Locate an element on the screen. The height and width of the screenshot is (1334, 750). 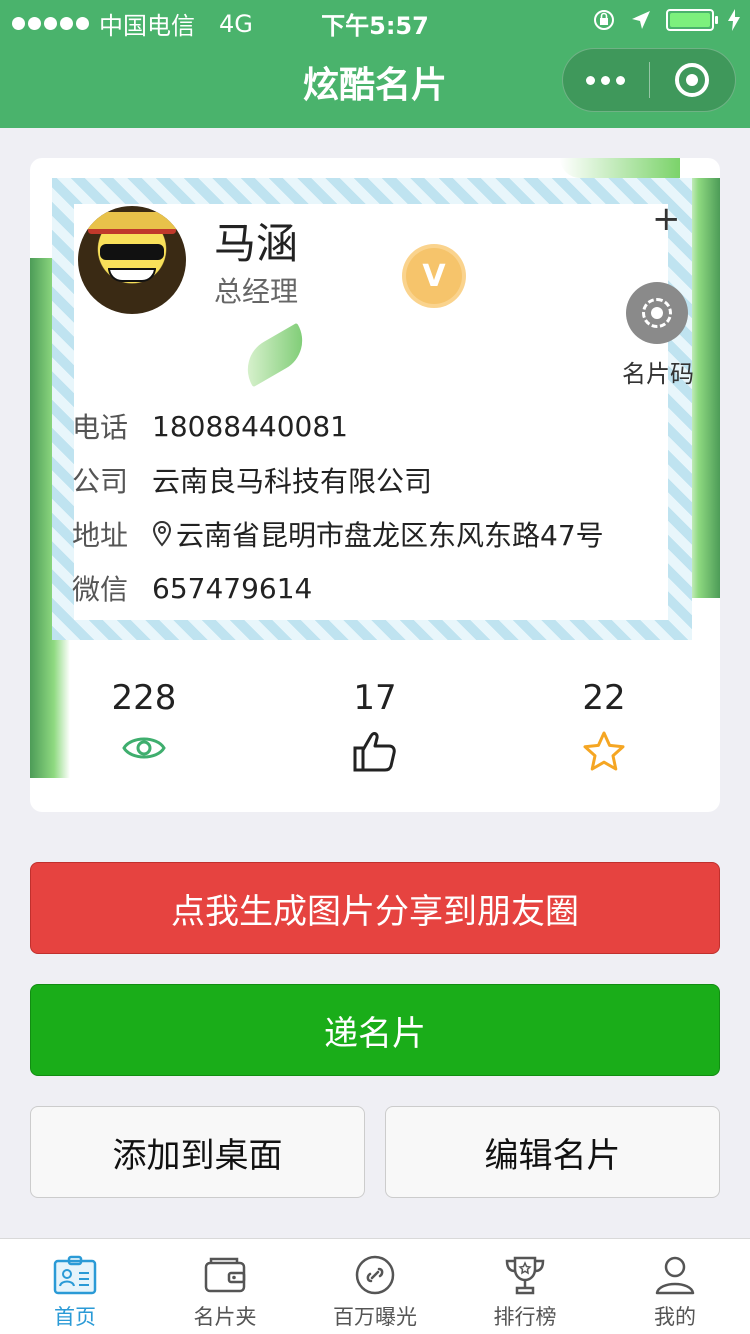
location-arrow-icon is located at coordinates (641, 20).